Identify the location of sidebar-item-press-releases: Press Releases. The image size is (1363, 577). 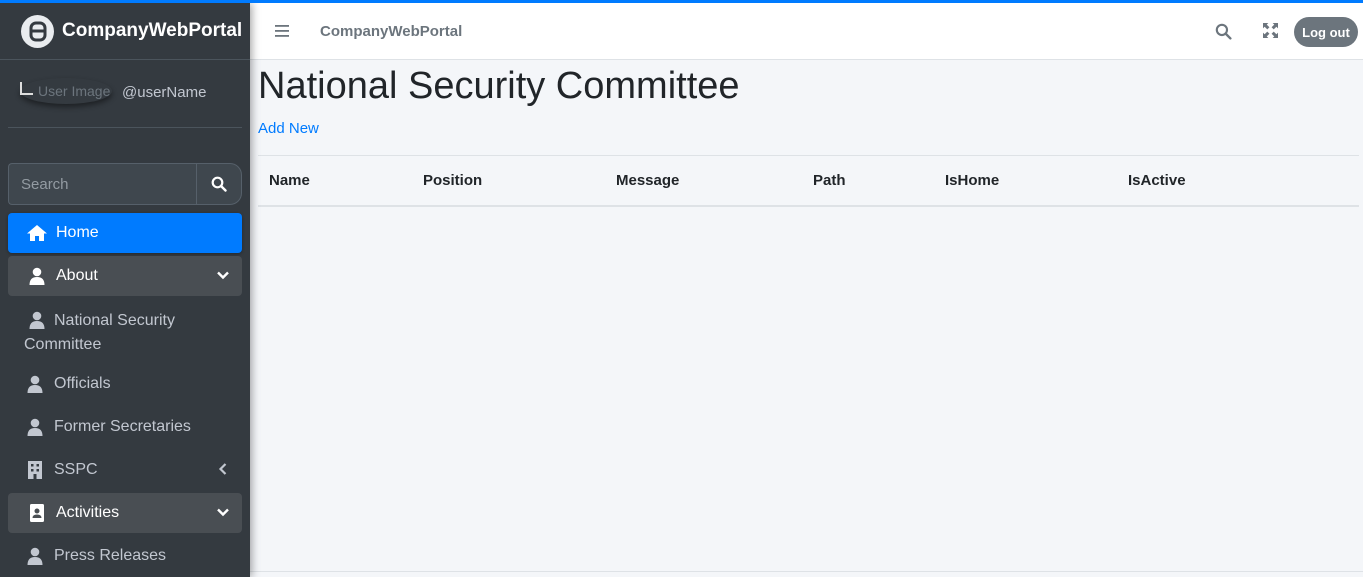
(125, 556).